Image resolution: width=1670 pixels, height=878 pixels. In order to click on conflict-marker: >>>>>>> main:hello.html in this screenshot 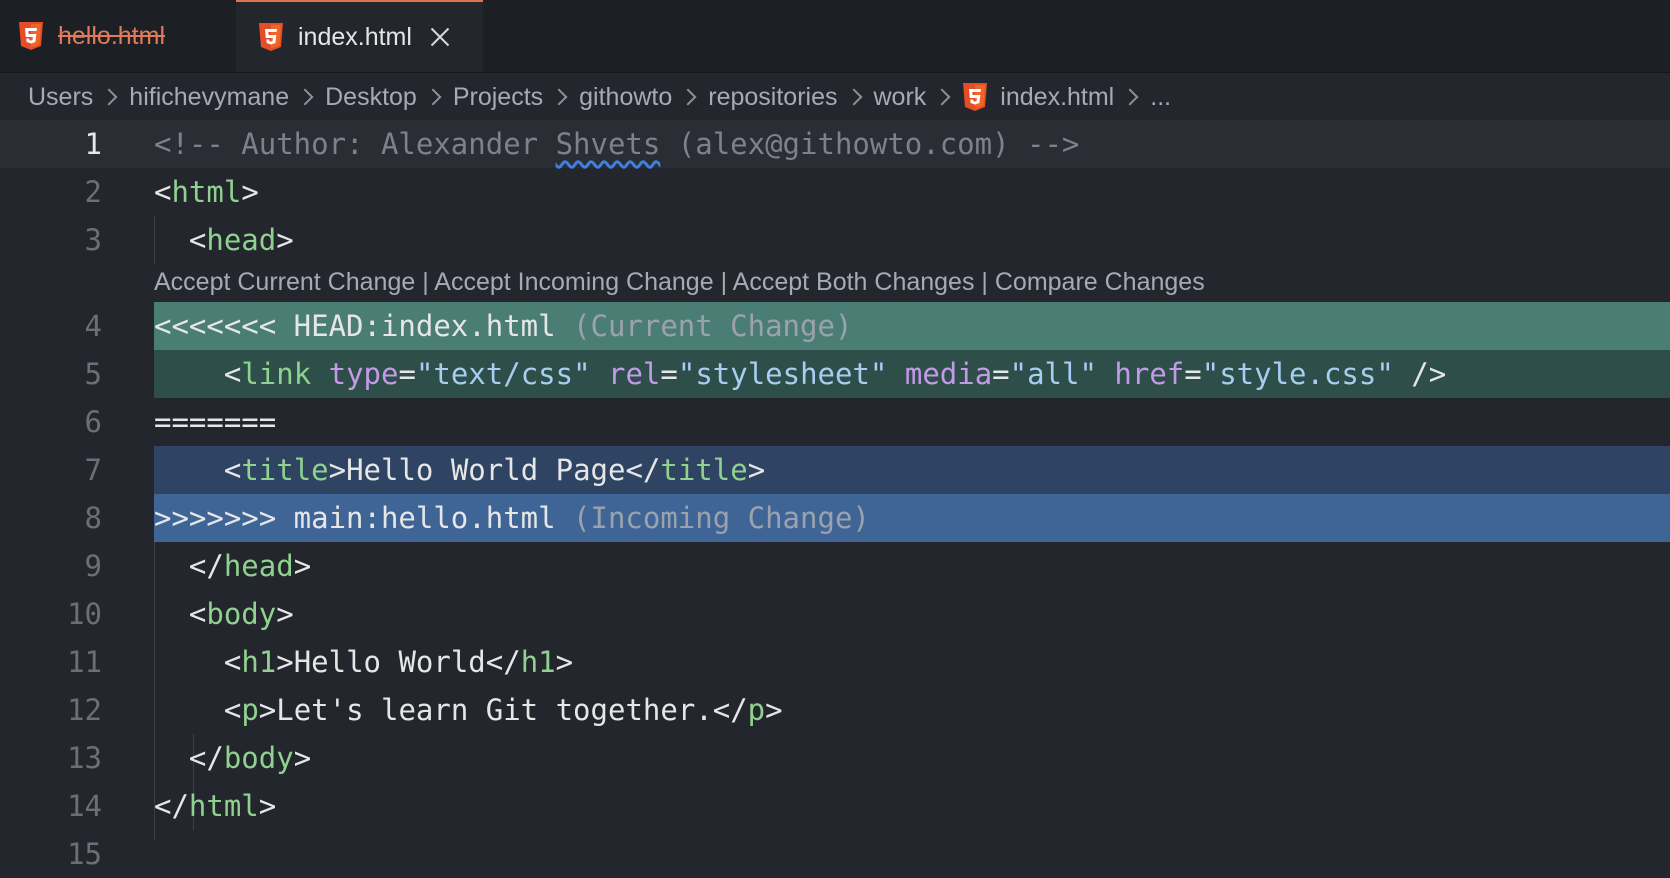, I will do `click(355, 518)`.